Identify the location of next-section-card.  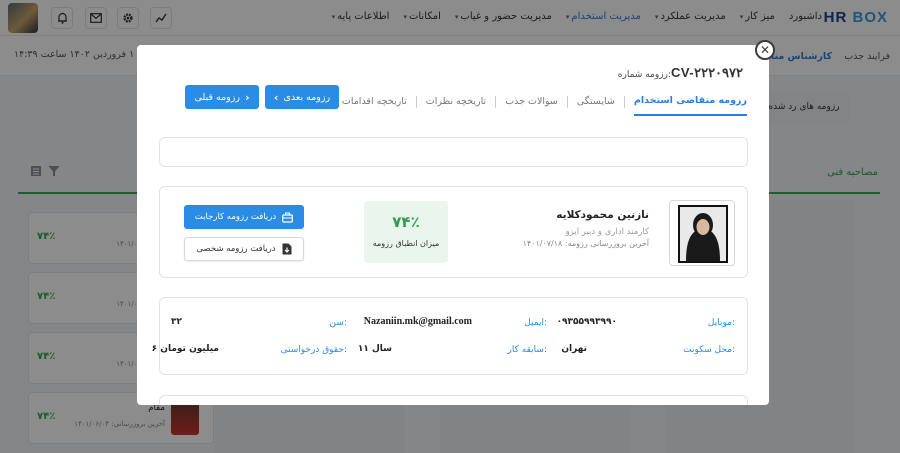
(453, 400).